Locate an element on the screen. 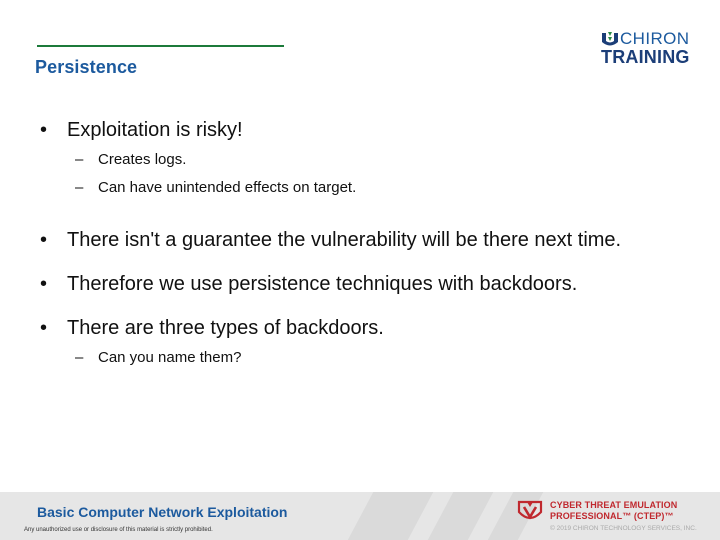 Image resolution: width=720 pixels, height=540 pixels. bullet-item: • There are three types of backdoors. is located at coordinates (360, 328).